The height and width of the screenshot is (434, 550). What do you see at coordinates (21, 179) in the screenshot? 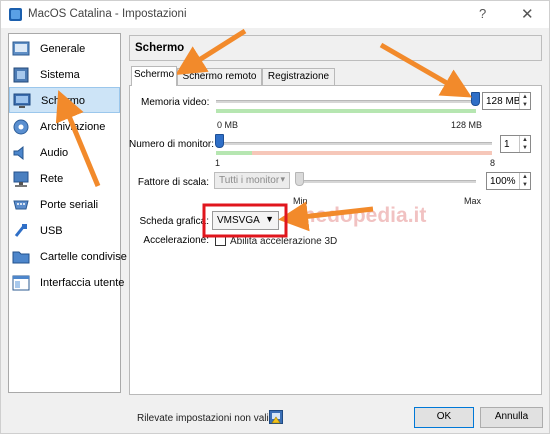
I see `network-icon` at bounding box center [21, 179].